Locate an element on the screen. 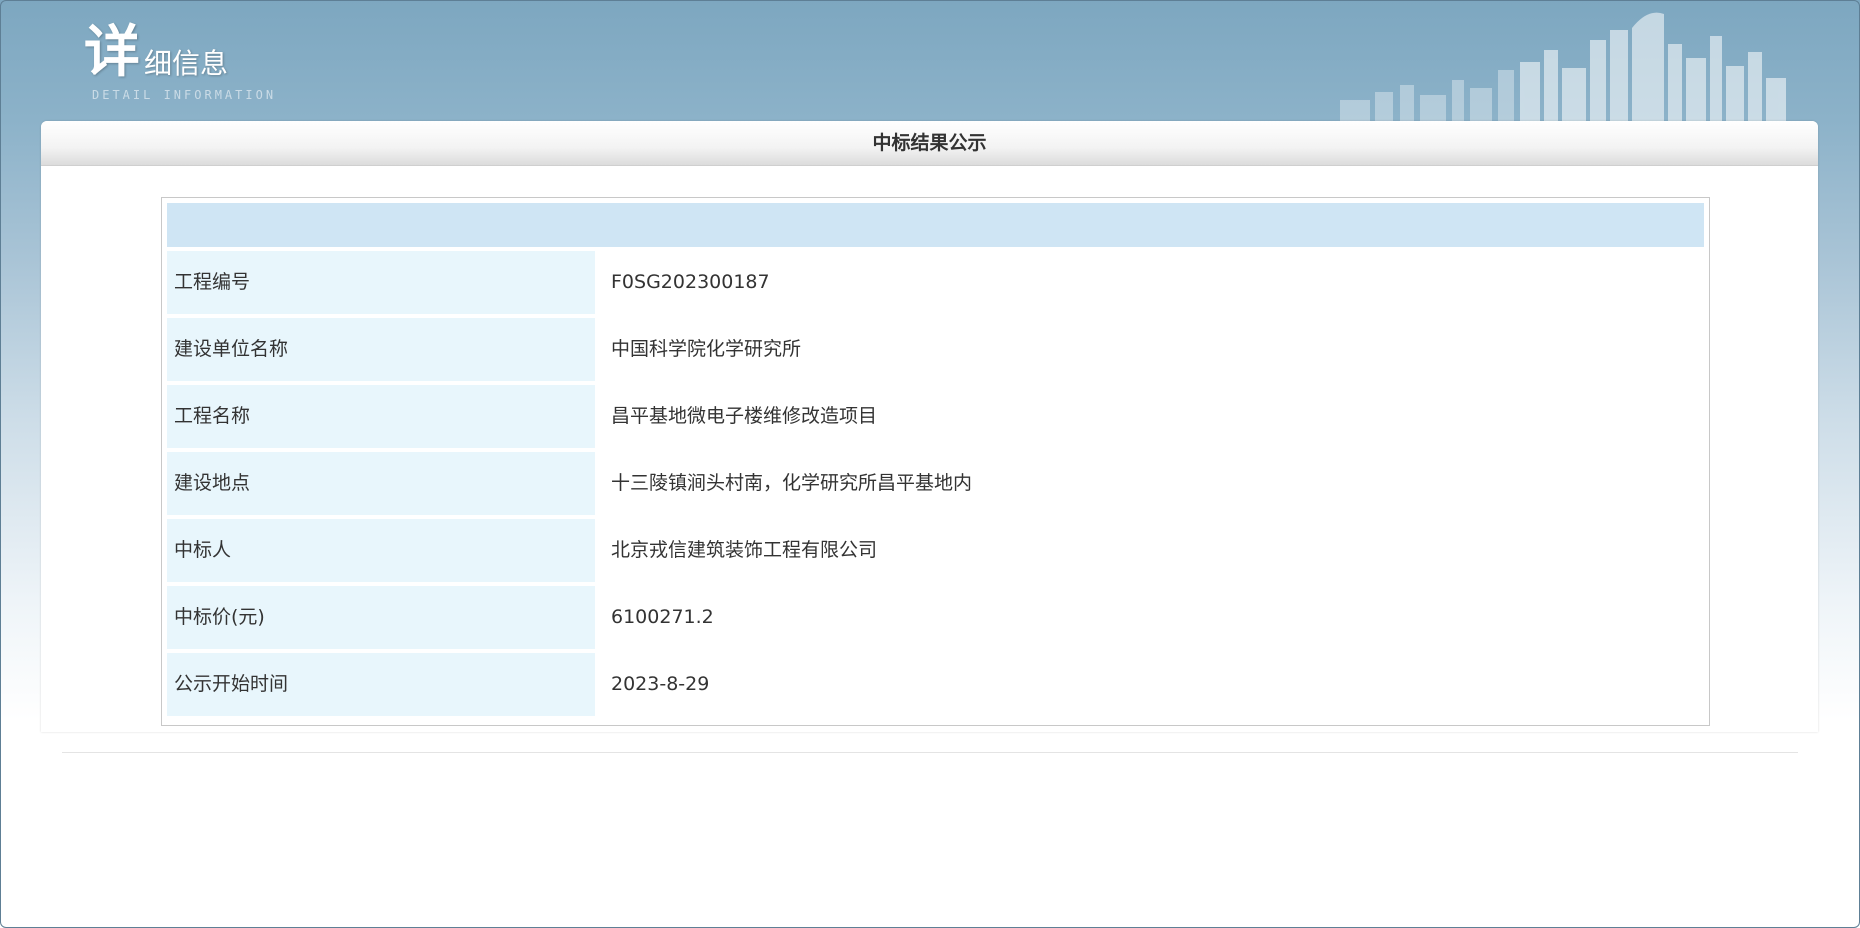 Image resolution: width=1860 pixels, height=928 pixels. detail-row-project-name: 工程名称 昌平基地微电子楼维修改造项目 is located at coordinates (935, 416).